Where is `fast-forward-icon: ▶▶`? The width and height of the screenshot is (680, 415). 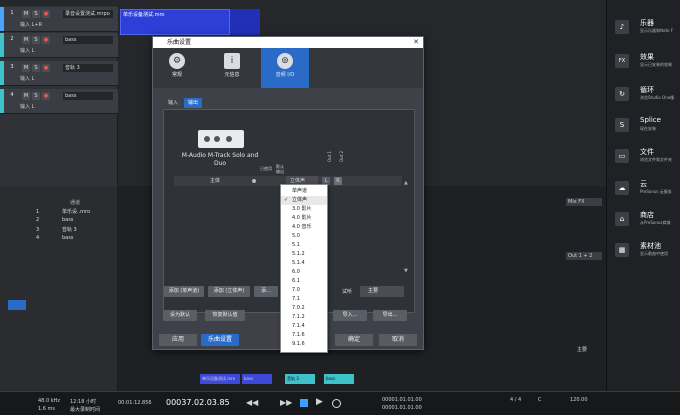 fast-forward-icon: ▶▶ is located at coordinates (286, 402).